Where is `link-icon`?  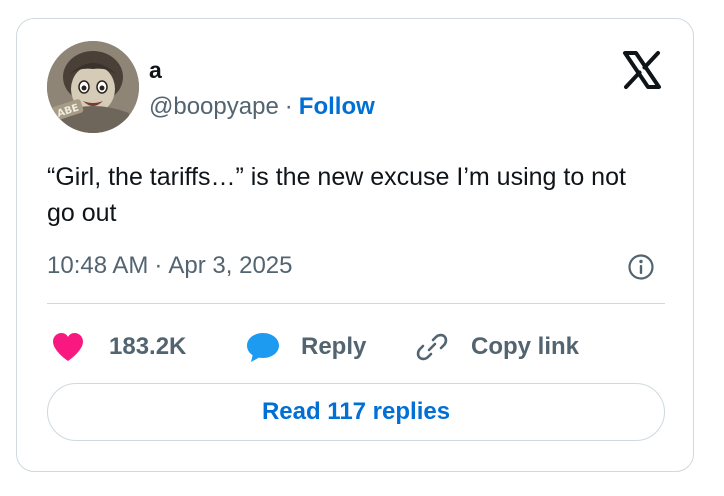 link-icon is located at coordinates (432, 347).